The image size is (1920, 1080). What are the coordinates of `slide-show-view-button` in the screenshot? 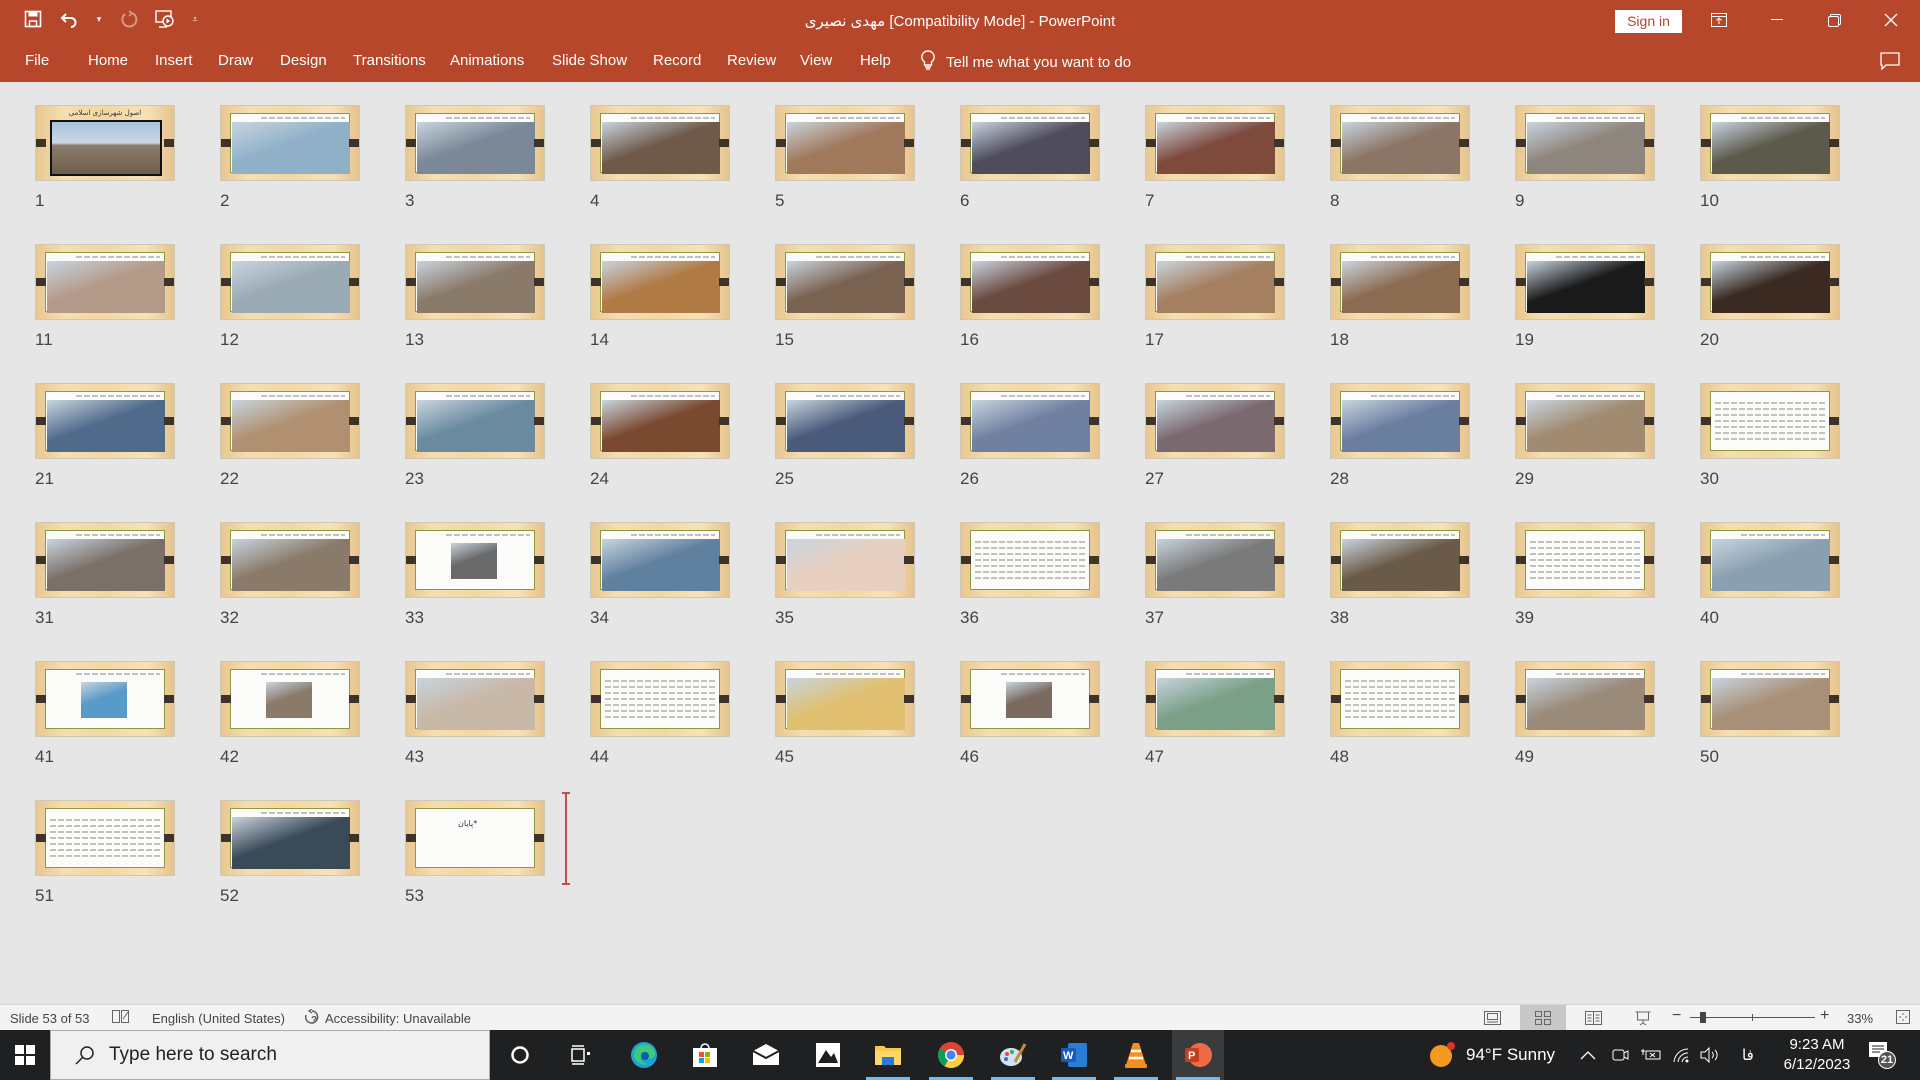 It's located at (1643, 1018).